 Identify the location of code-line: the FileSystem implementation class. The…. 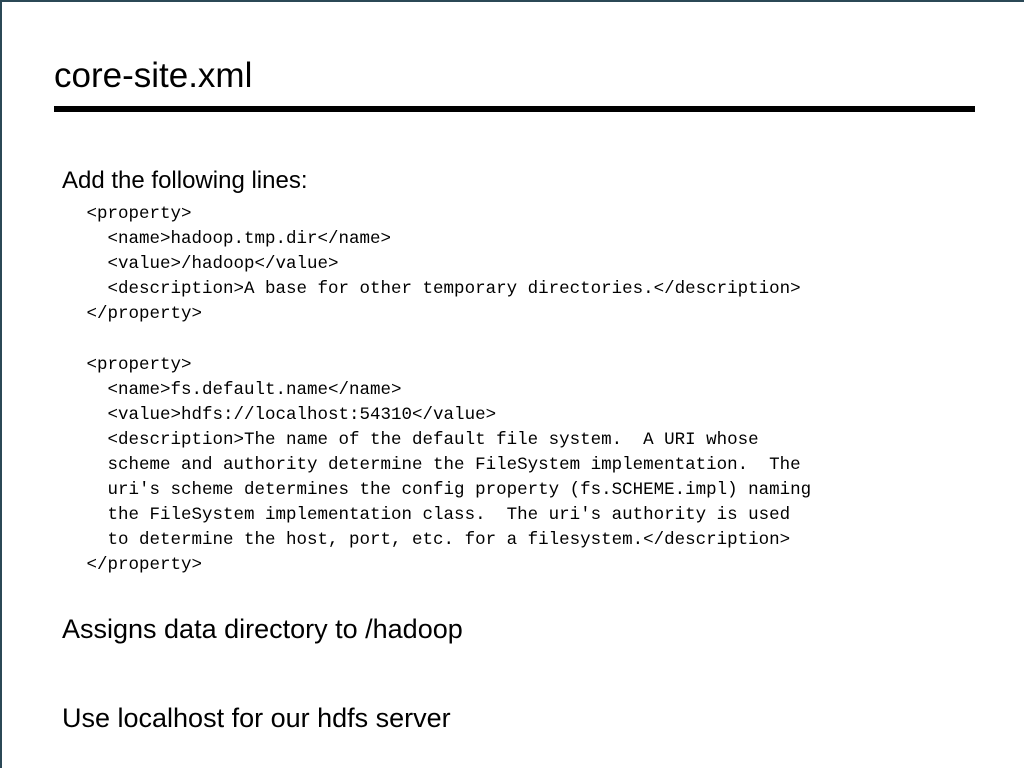
(433, 515).